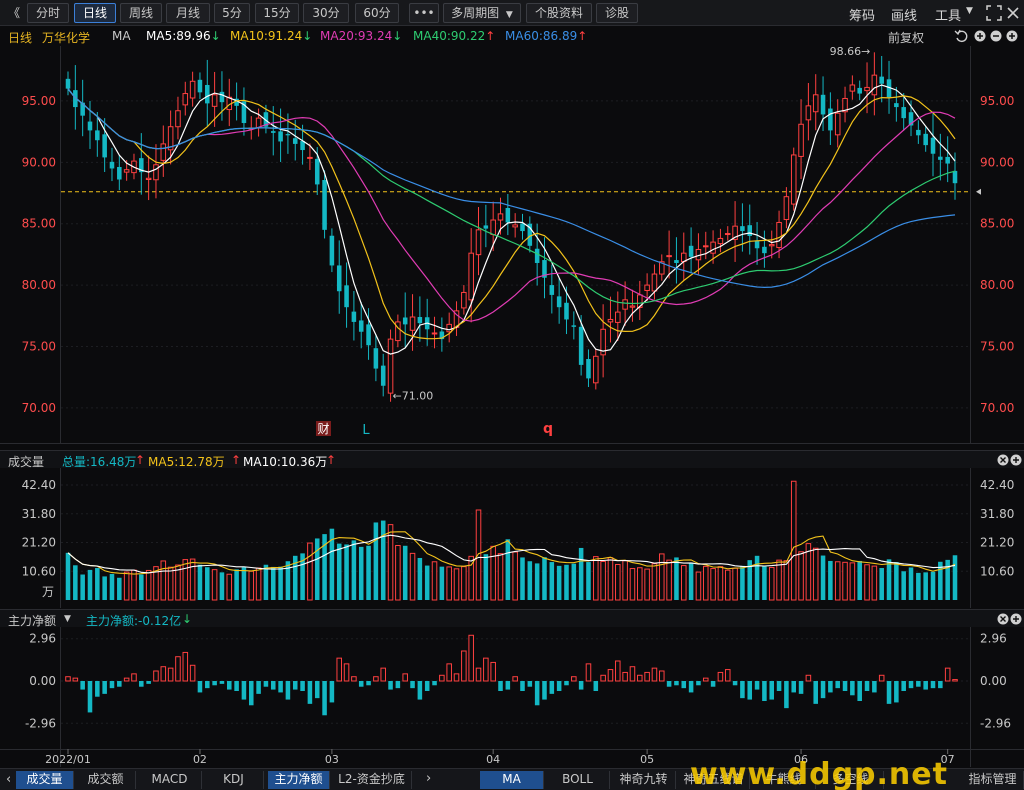 The height and width of the screenshot is (790, 1024). What do you see at coordinates (14, 12) in the screenshot?
I see `back-icon: 《` at bounding box center [14, 12].